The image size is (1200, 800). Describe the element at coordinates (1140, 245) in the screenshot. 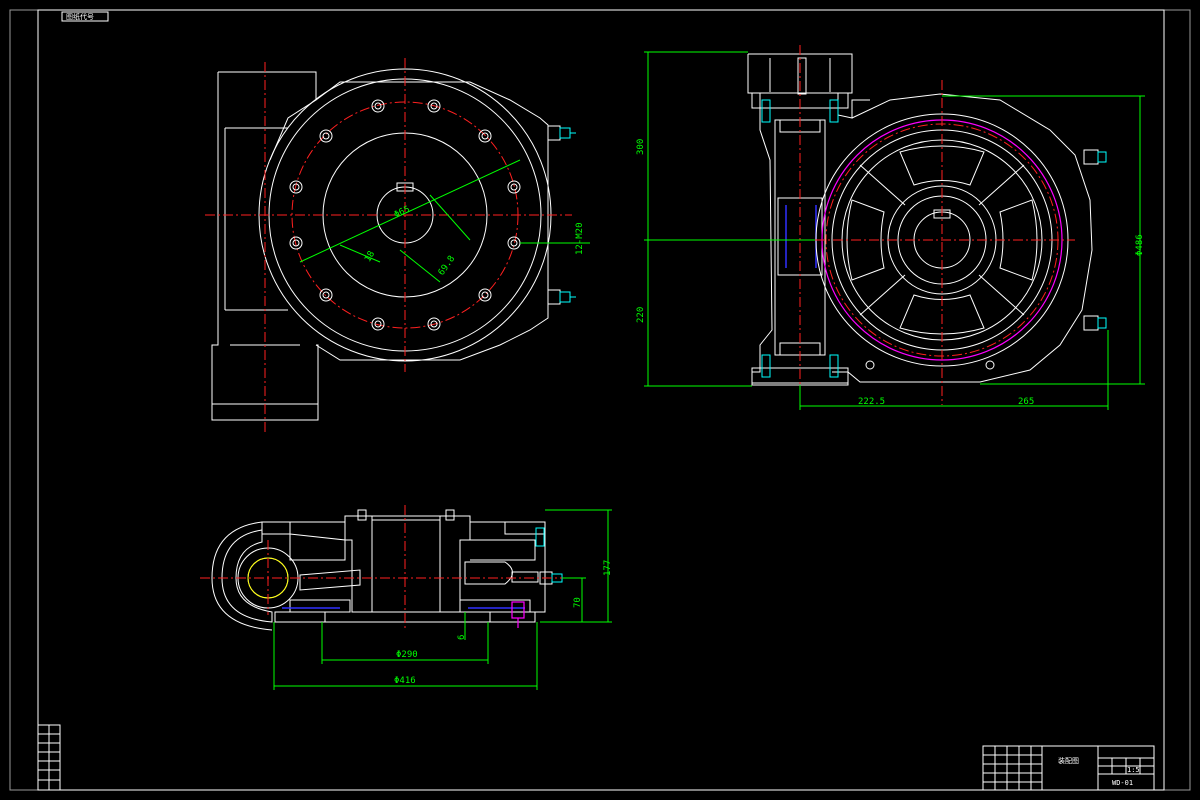

I see `dim-diameter: Φ486` at that location.